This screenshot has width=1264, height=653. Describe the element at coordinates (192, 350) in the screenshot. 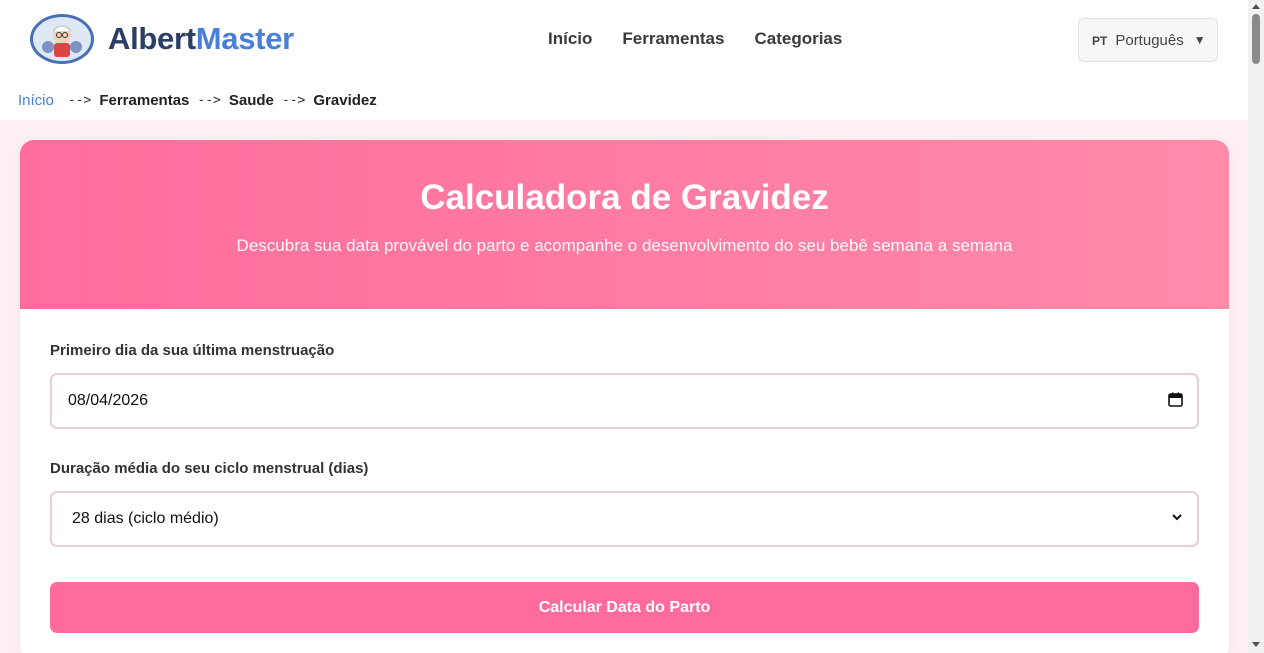

I see `lmp-label: Primeiro dia da sua última menstruação` at that location.